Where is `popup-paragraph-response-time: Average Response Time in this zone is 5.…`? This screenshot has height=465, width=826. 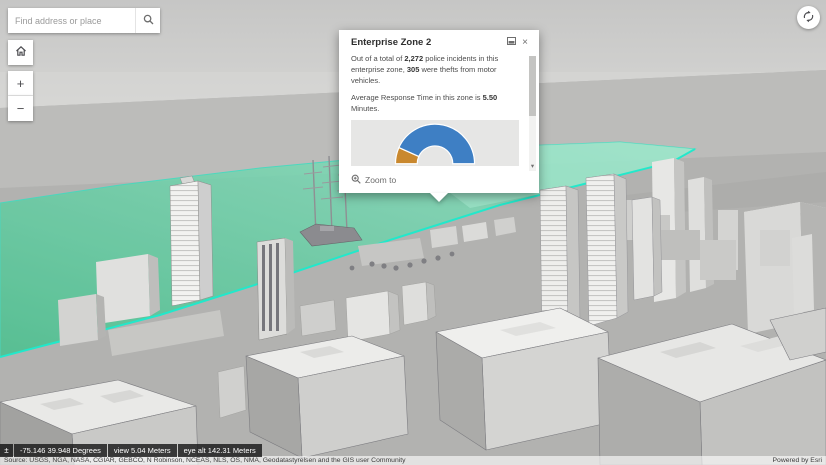
popup-paragraph-response-time: Average Response Time in this zone is 5.… is located at coordinates (424, 102).